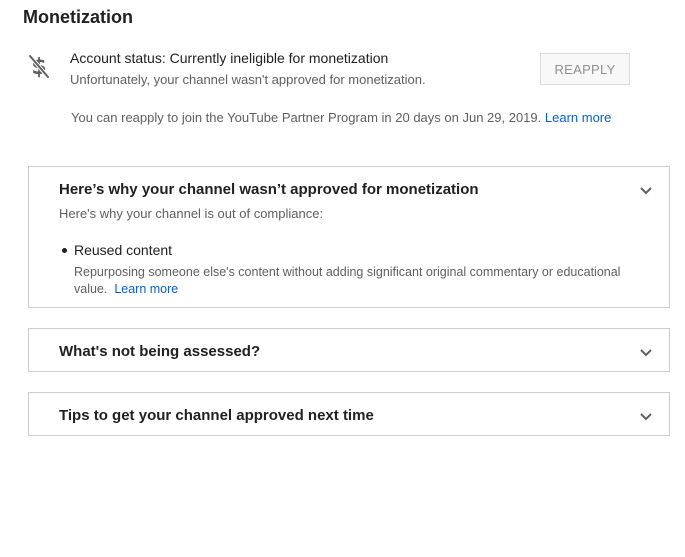  What do you see at coordinates (146, 289) in the screenshot?
I see `reason-learn-more-link: Learn more` at bounding box center [146, 289].